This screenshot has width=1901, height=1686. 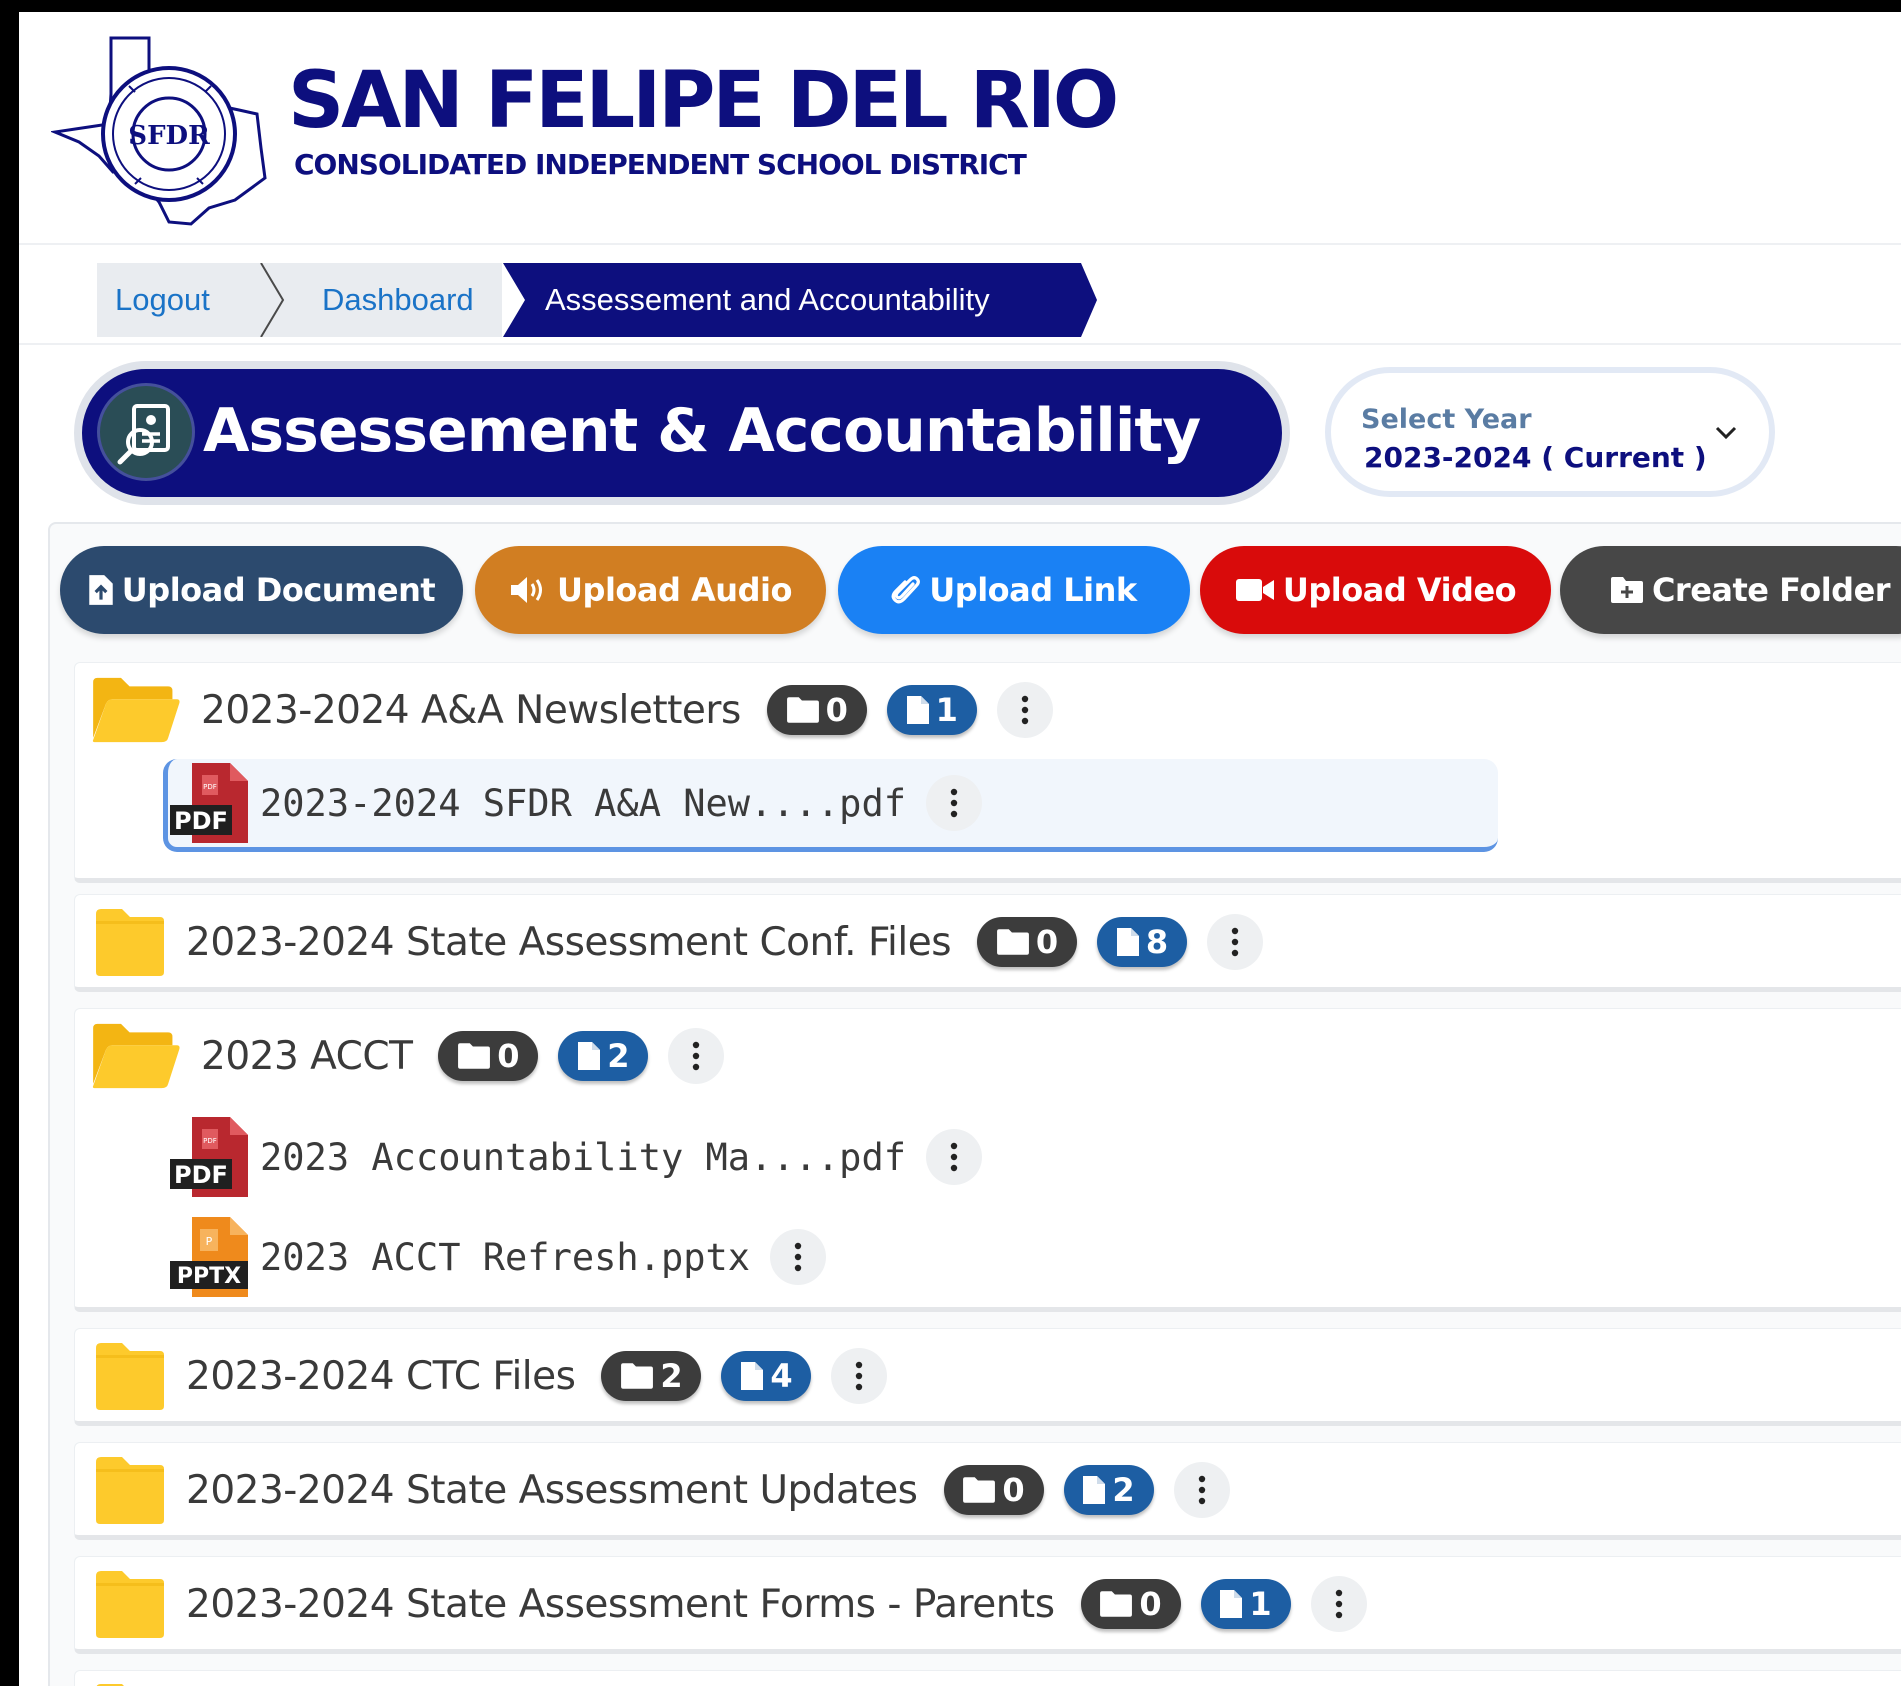 What do you see at coordinates (471, 710) in the screenshot?
I see `folder-name: 2023-2024 A&A Newsletters` at bounding box center [471, 710].